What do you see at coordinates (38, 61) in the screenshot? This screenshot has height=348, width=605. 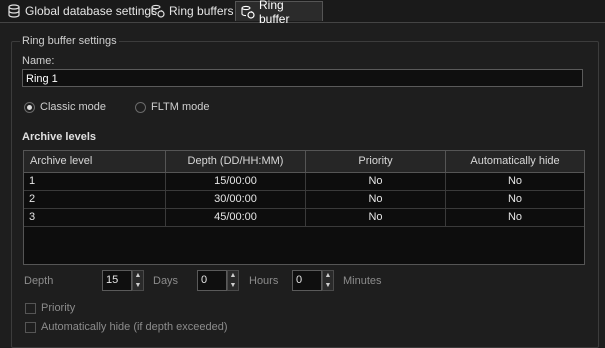 I see `name-label: Name:` at bounding box center [38, 61].